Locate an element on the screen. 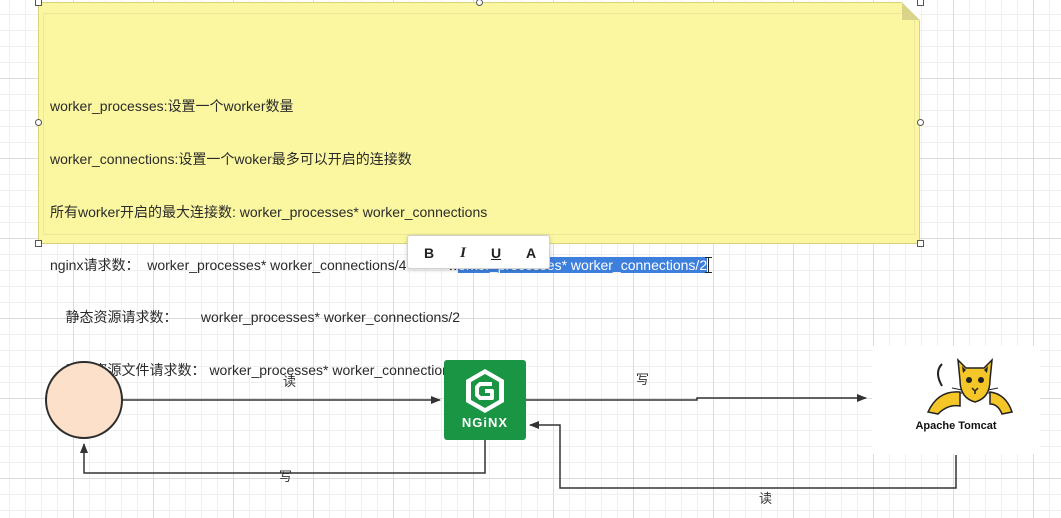 This screenshot has width=1061, height=518. tomcat-node: Apache Tomcat is located at coordinates (956, 400).